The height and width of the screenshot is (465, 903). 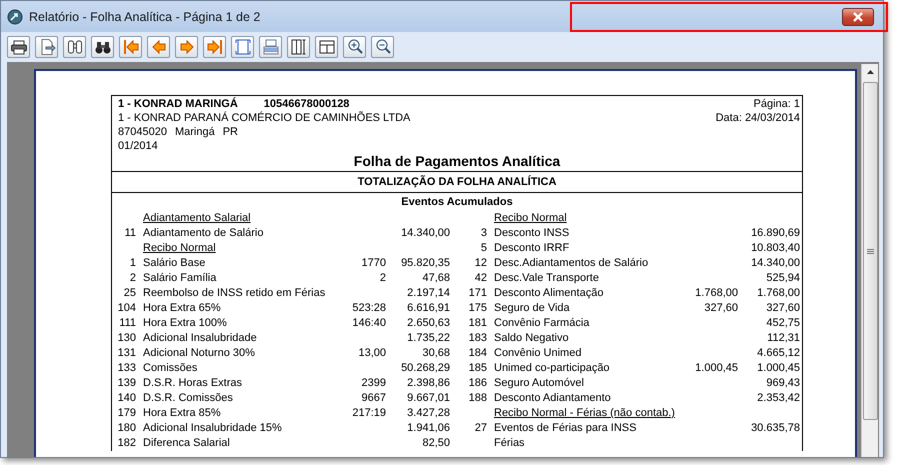 What do you see at coordinates (126, 308) in the screenshot?
I see `event-code: 104` at bounding box center [126, 308].